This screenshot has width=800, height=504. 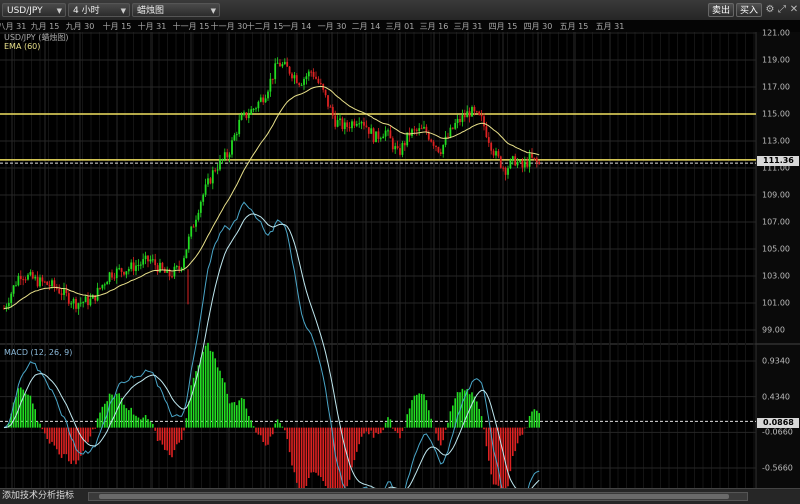 What do you see at coordinates (776, 397) in the screenshot?
I see `macd-tick-label: 0.4340` at bounding box center [776, 397].